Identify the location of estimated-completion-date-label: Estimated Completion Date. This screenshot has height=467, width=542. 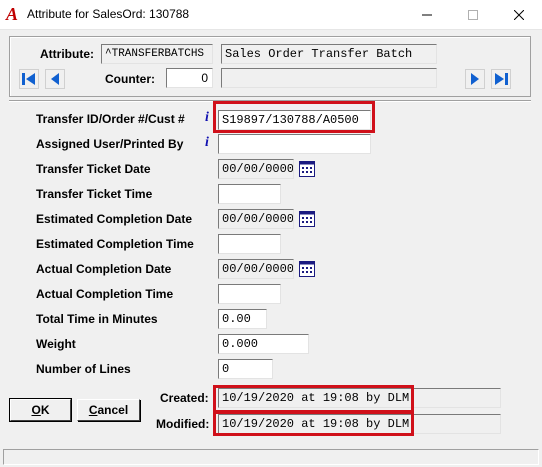
(114, 219).